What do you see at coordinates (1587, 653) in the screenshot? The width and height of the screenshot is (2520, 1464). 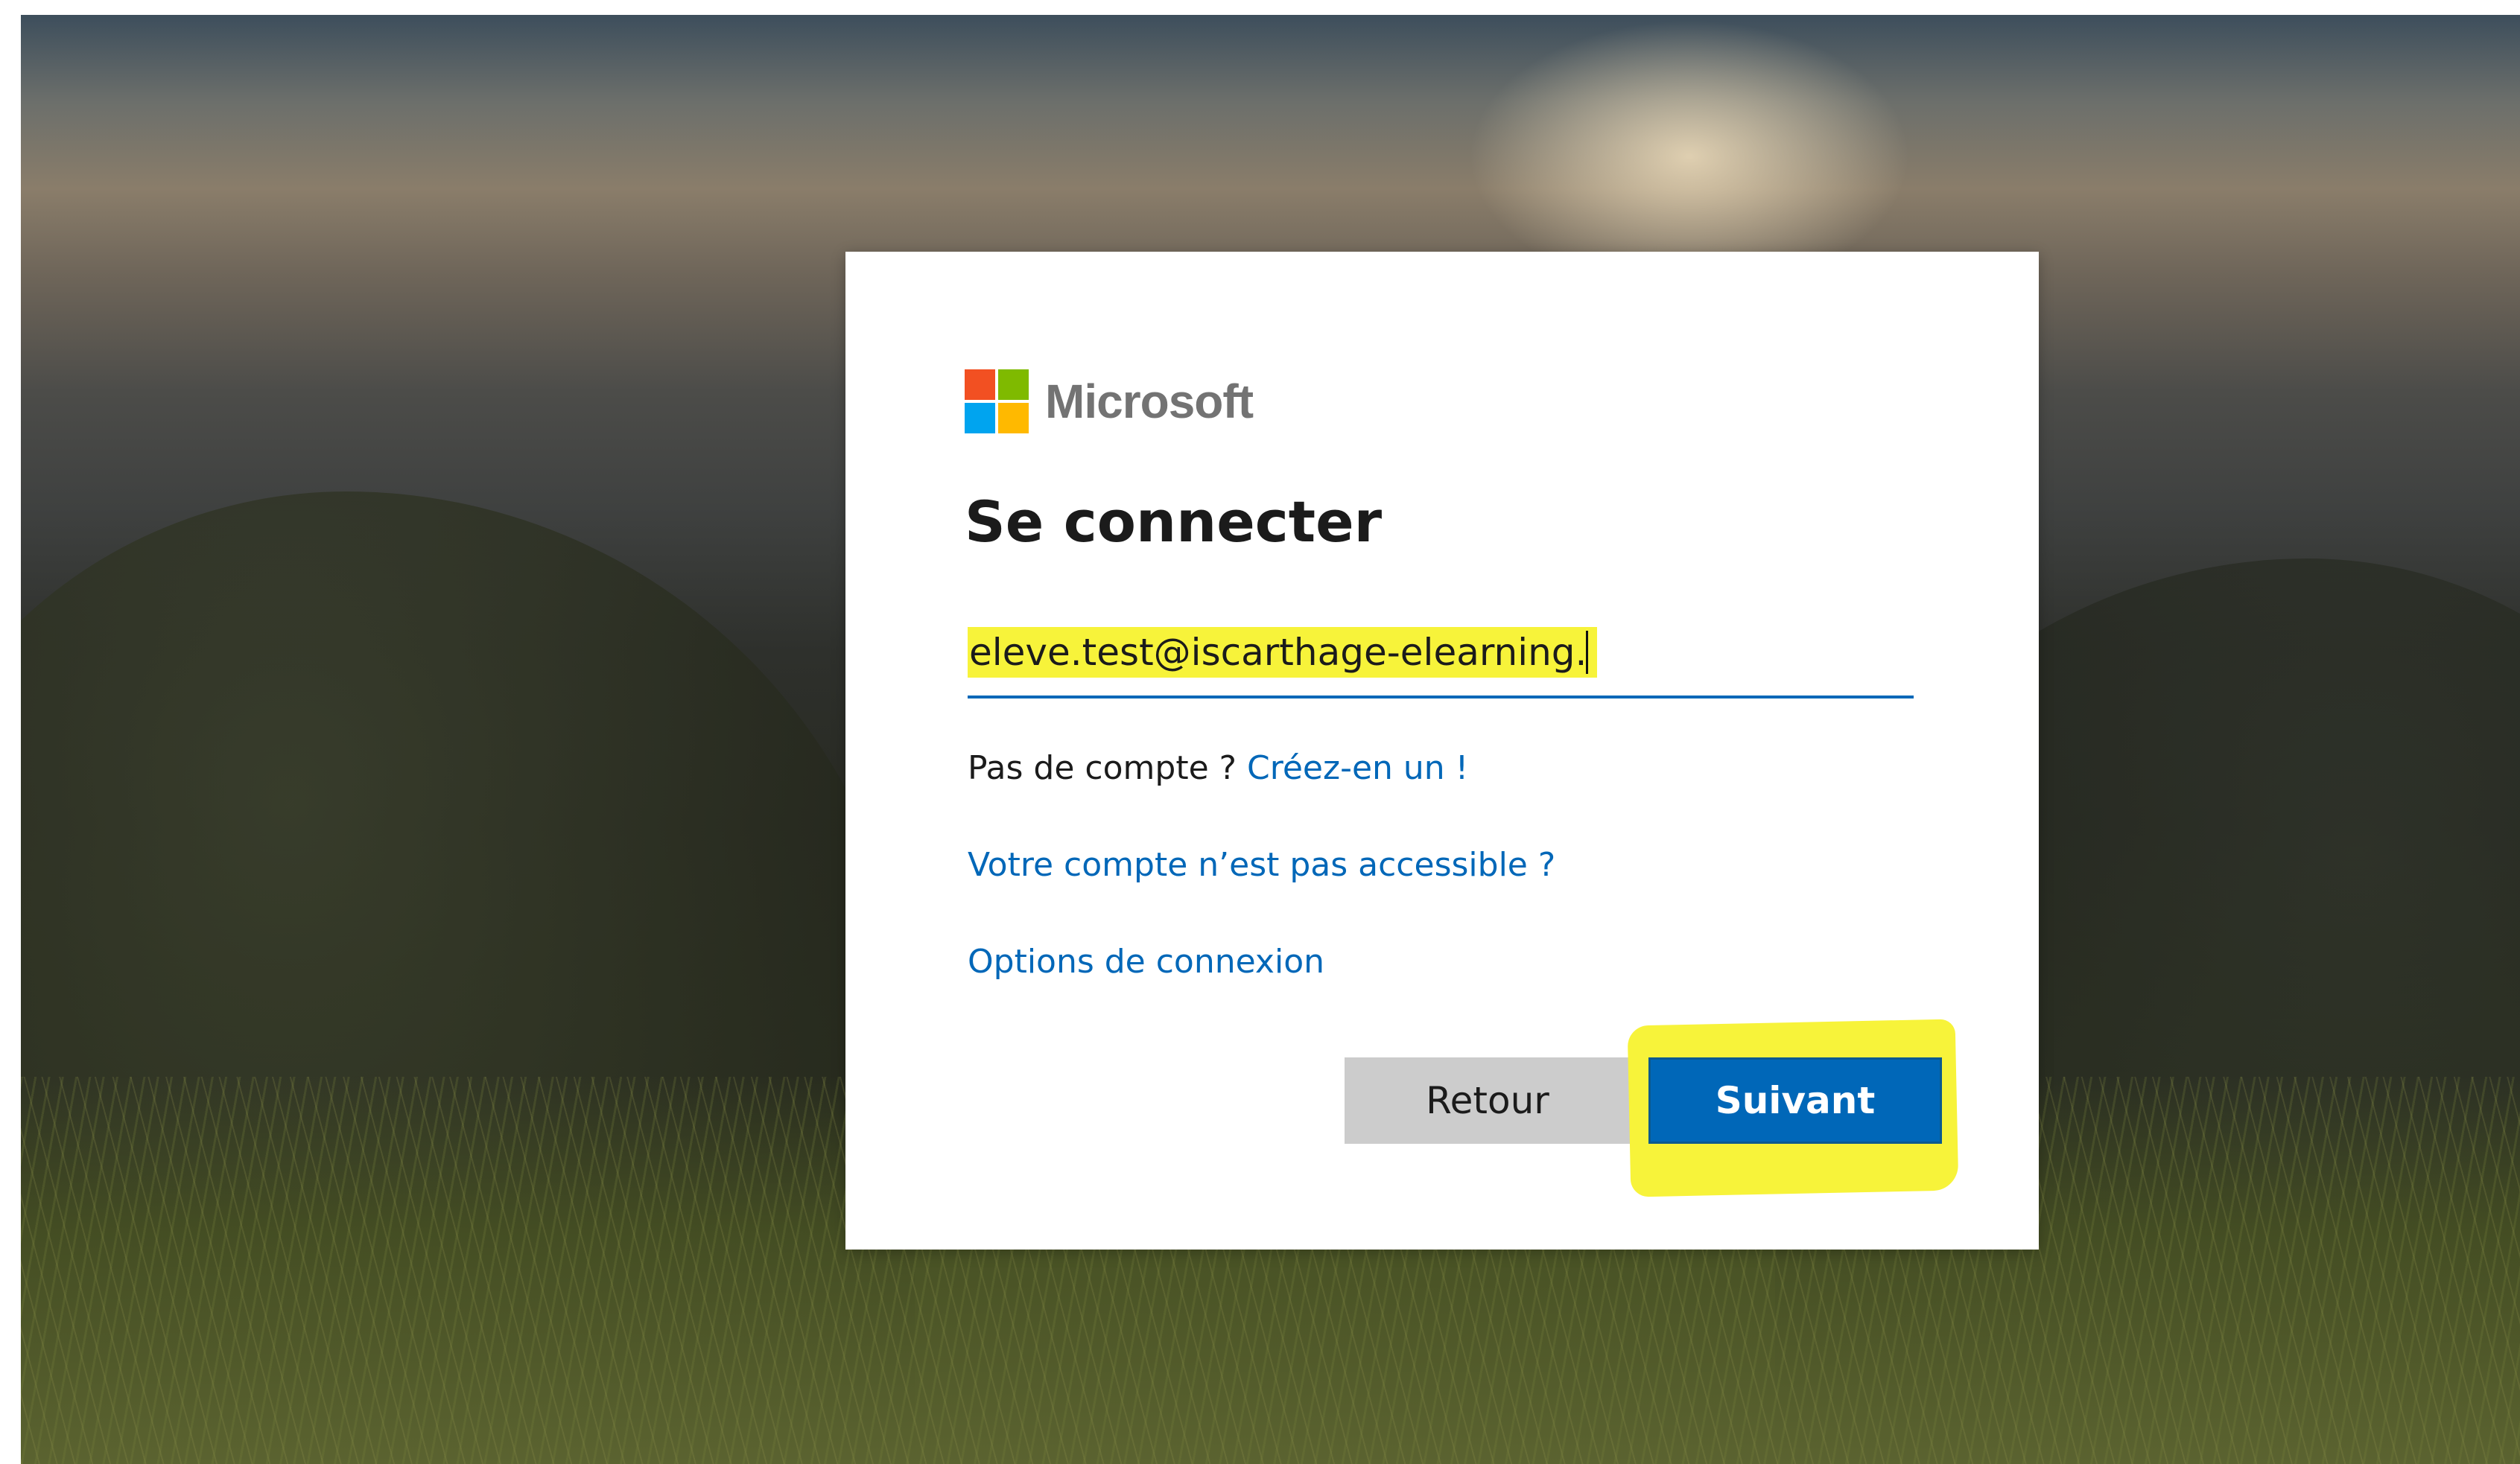 I see `text-caret` at bounding box center [1587, 653].